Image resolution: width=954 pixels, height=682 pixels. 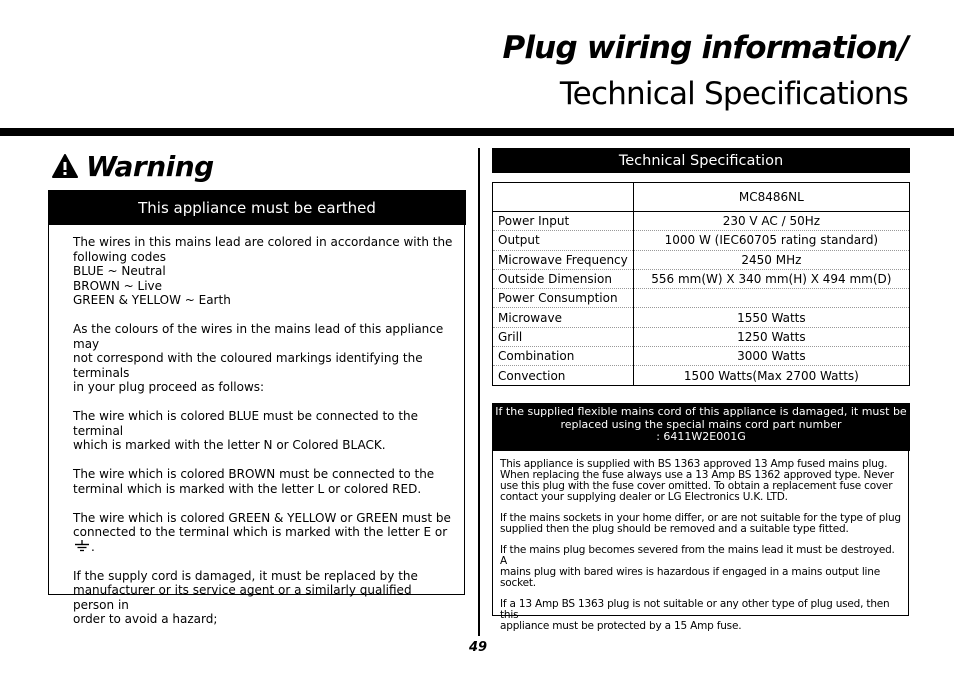 I want to click on earthing-band: This appliance must be earthed, so click(x=257, y=207).